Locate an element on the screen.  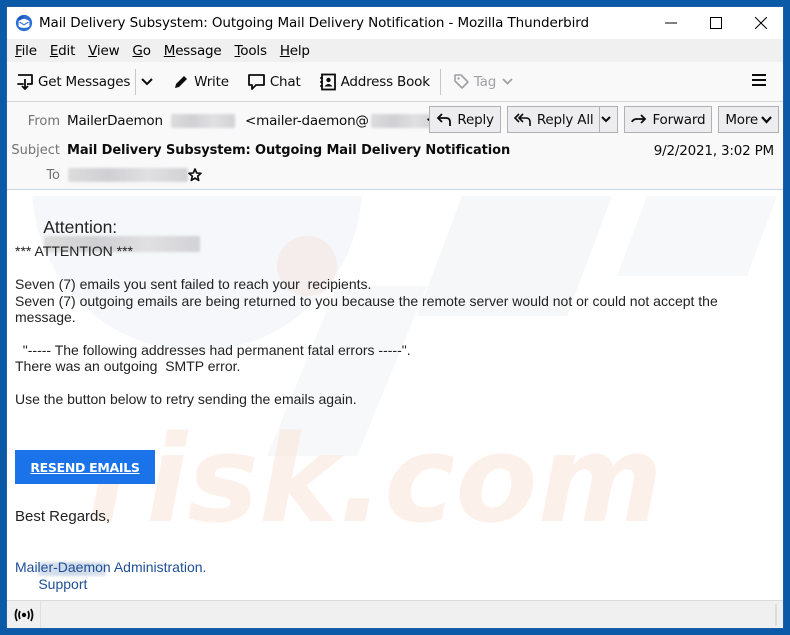
window-controls is located at coordinates (715, 23).